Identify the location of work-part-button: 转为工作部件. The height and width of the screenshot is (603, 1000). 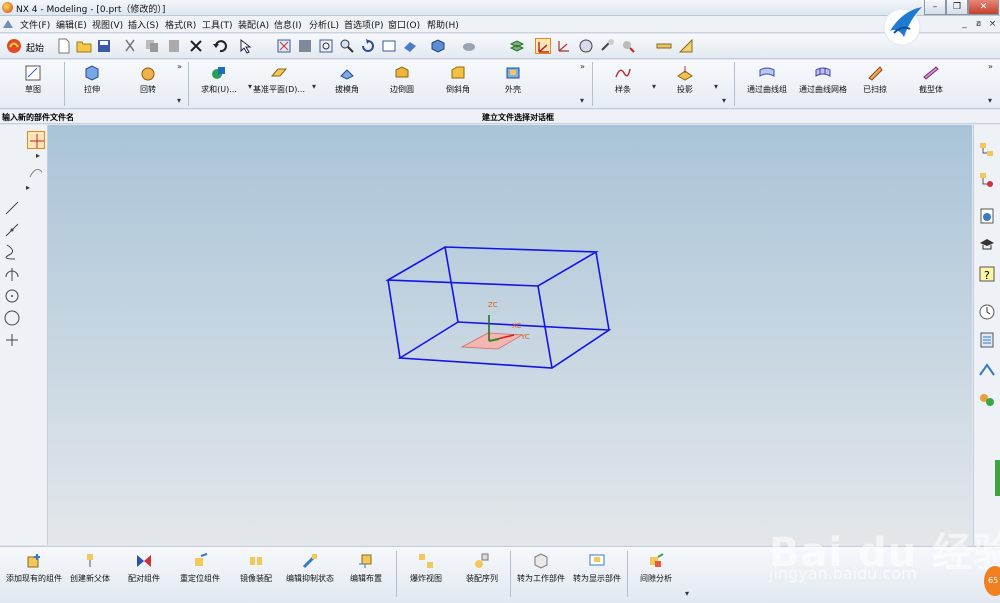
(541, 575).